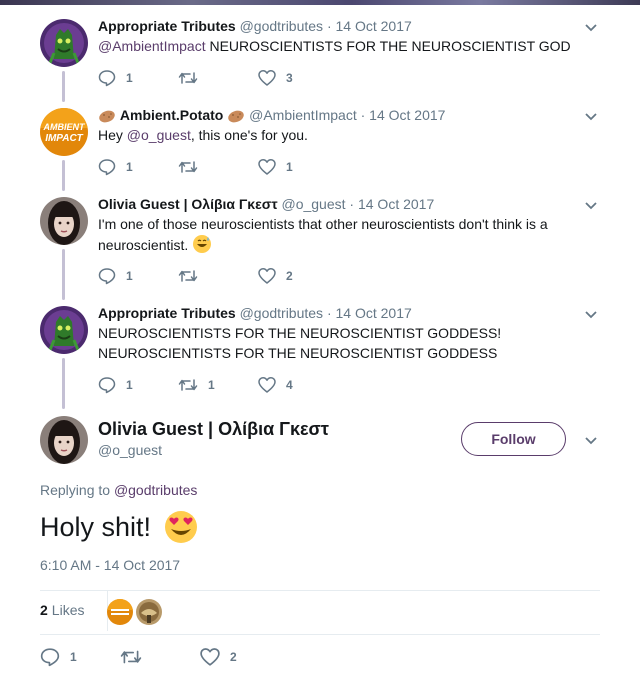 The height and width of the screenshot is (689, 640). I want to click on handle: @o_guest, so click(313, 204).